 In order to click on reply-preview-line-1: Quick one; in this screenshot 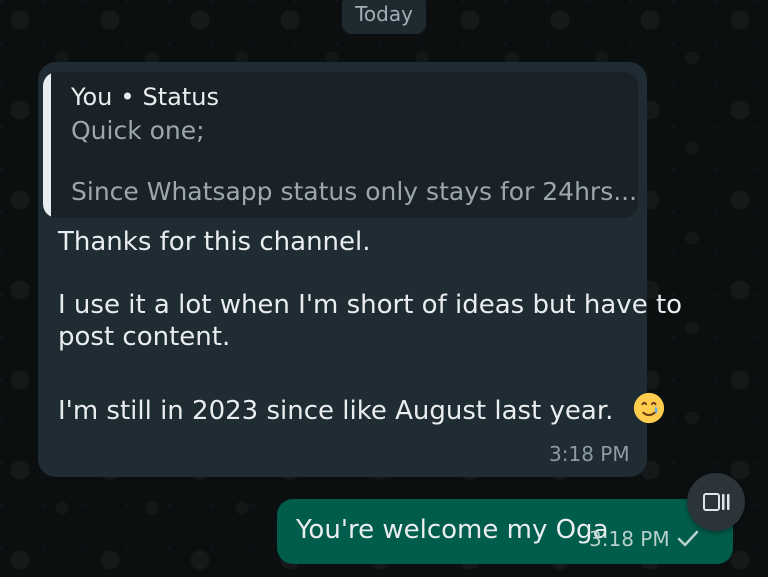, I will do `click(138, 130)`.